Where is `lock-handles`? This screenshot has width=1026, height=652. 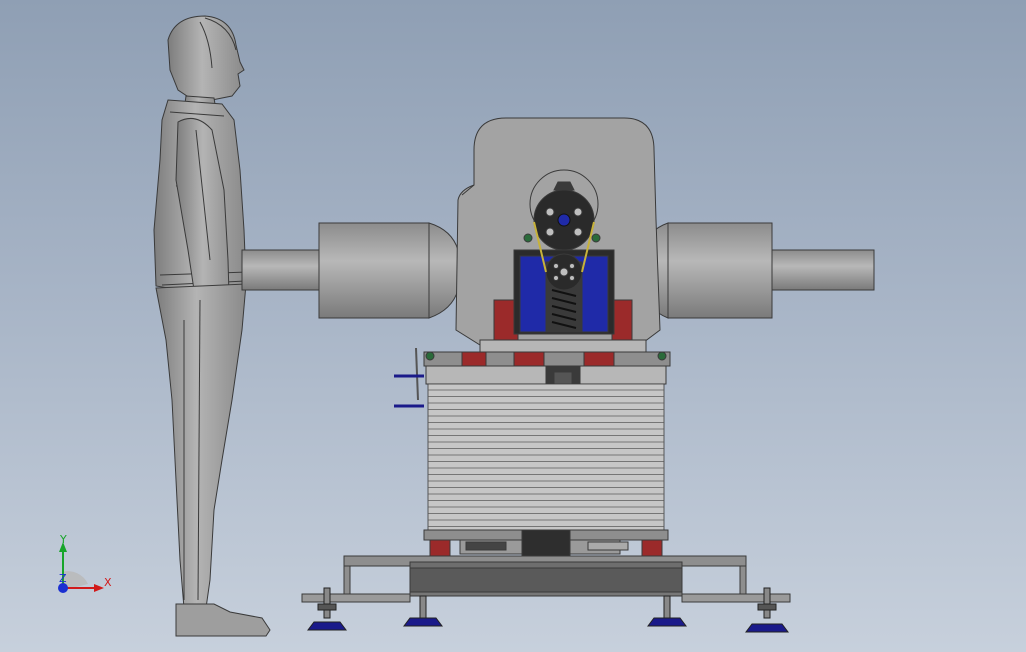 lock-handles is located at coordinates (409, 377).